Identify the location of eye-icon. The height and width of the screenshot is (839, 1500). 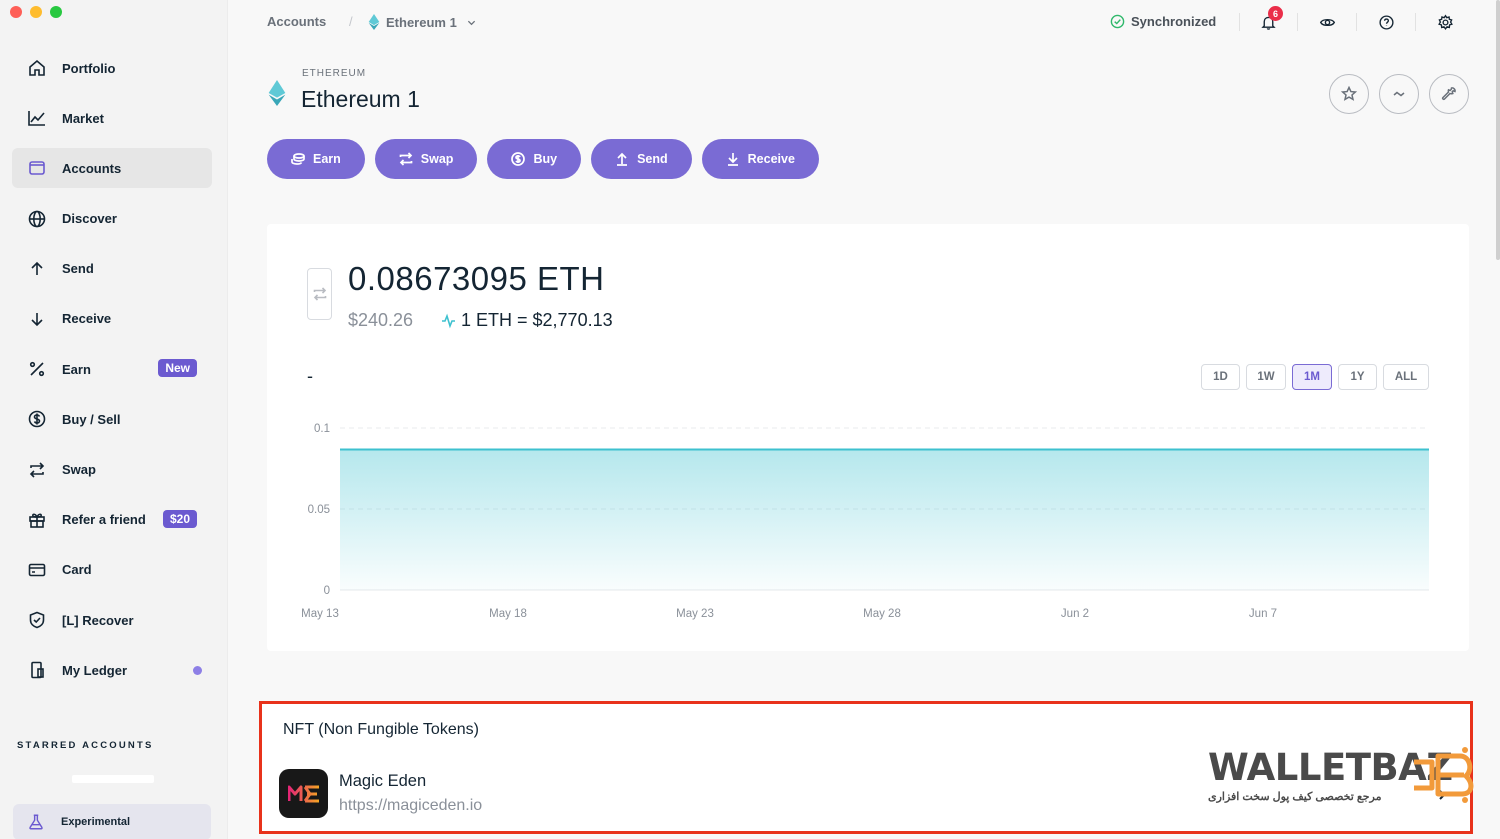
(1327, 22).